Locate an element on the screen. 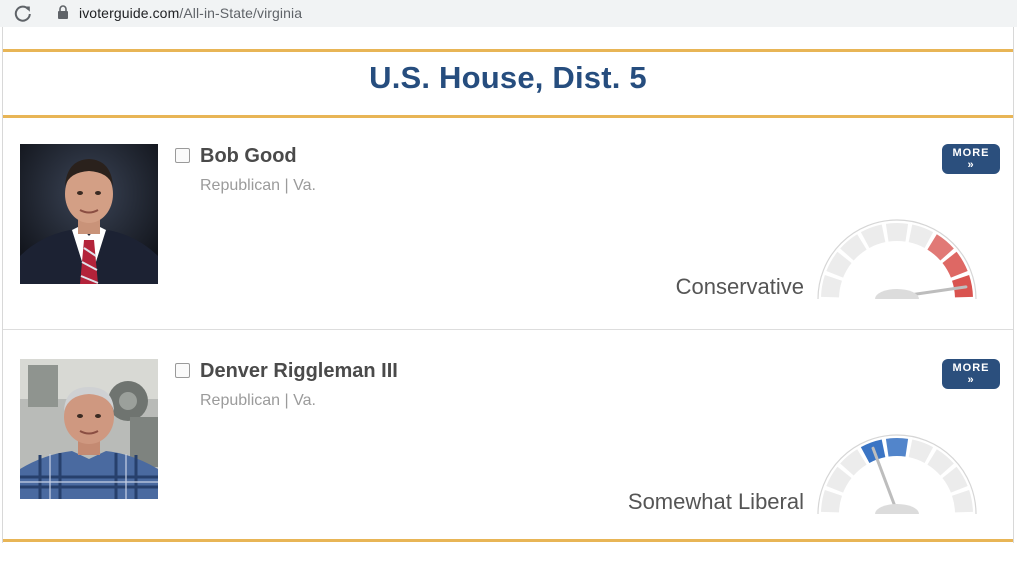  candidate-name: Bob Good is located at coordinates (248, 156).